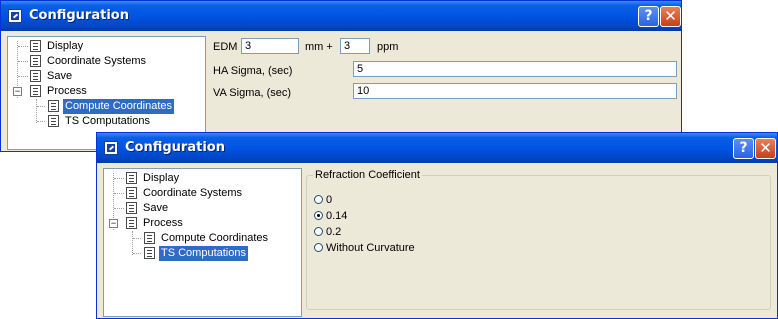  Describe the element at coordinates (367, 175) in the screenshot. I see `group-label: Refraction Coefficient` at that location.